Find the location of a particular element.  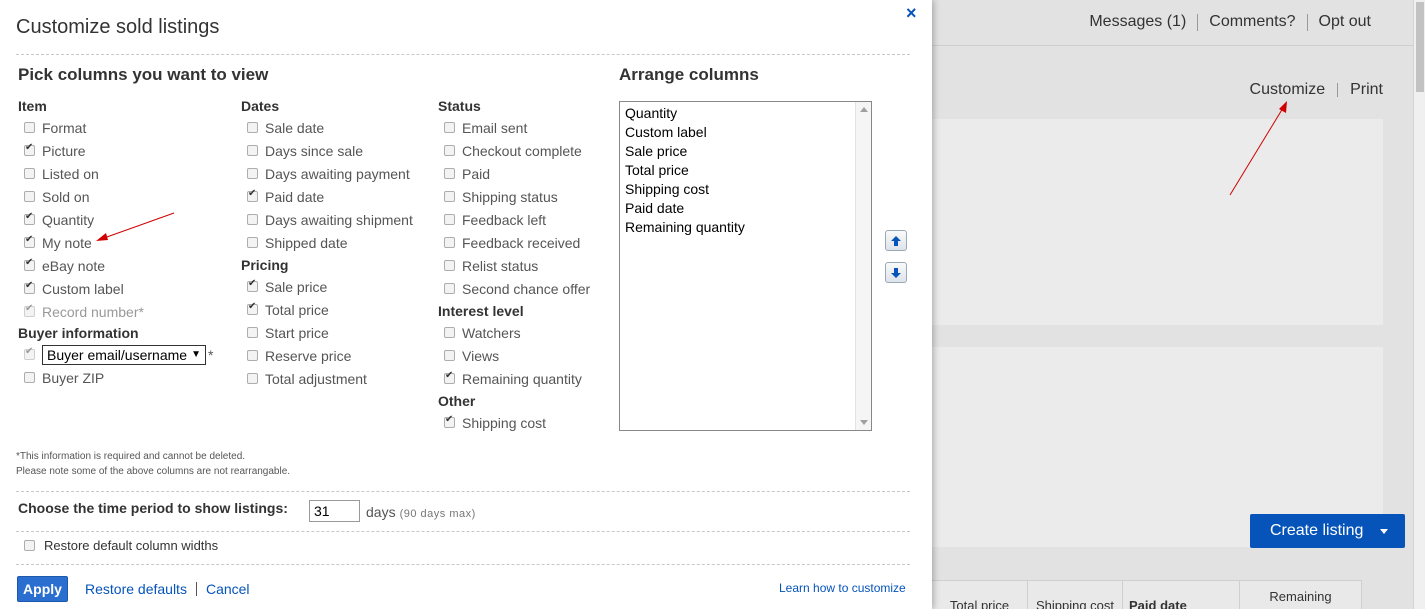

checkbox-option: Second chance offer is located at coordinates (525, 288).